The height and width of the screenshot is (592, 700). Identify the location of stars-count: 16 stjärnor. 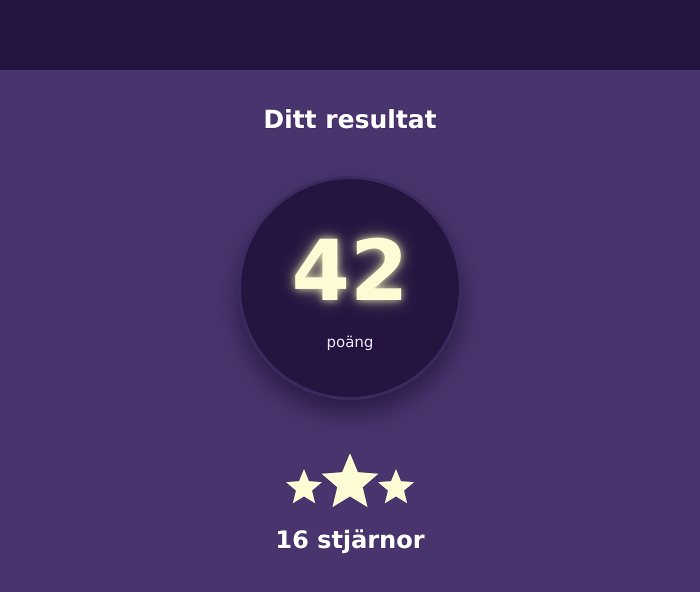
(350, 540).